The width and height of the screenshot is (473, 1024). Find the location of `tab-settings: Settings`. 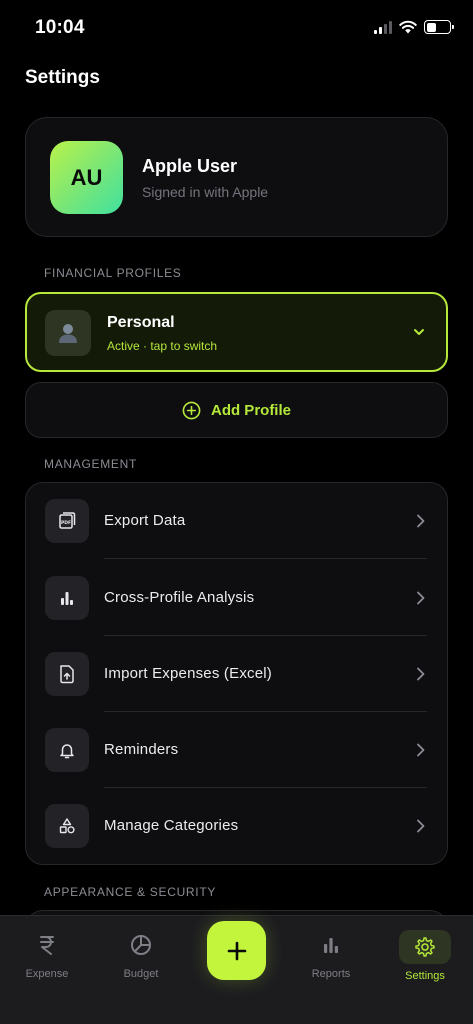

tab-settings: Settings is located at coordinates (425, 956).